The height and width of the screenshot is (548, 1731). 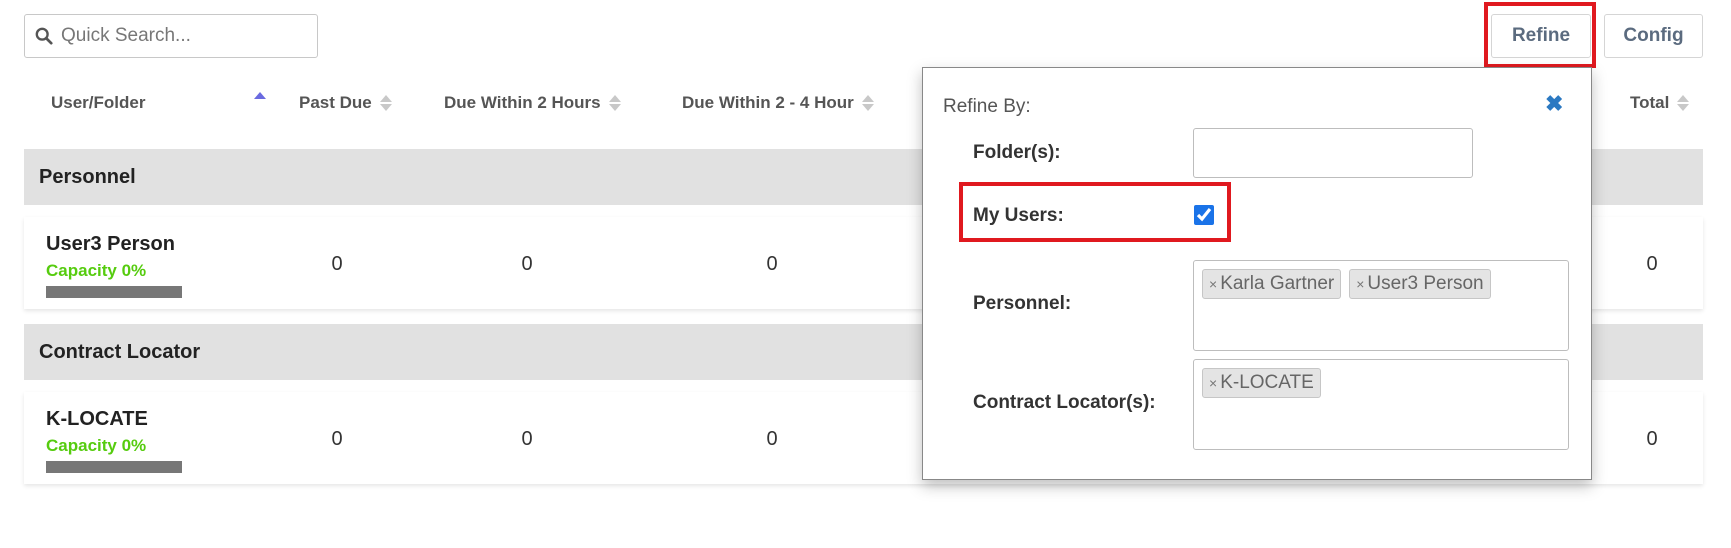 I want to click on personnel-tag: × Karla Gartner, so click(x=1272, y=284).